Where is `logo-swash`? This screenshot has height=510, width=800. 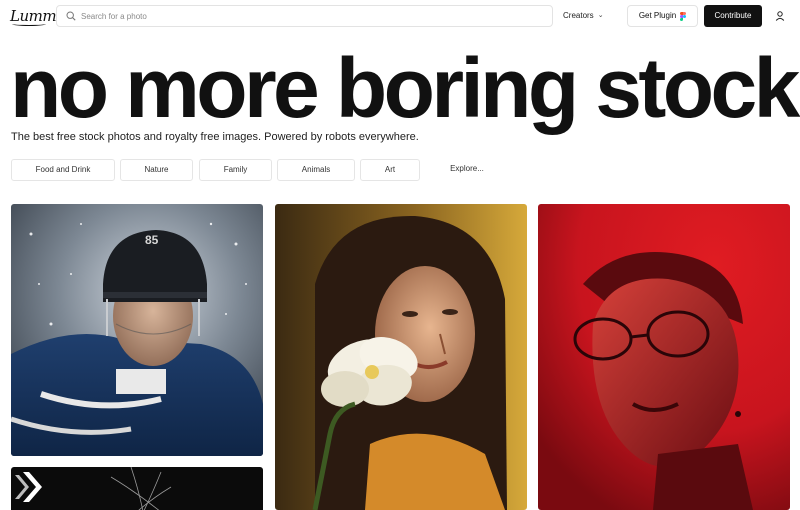
logo-swash is located at coordinates (29, 24).